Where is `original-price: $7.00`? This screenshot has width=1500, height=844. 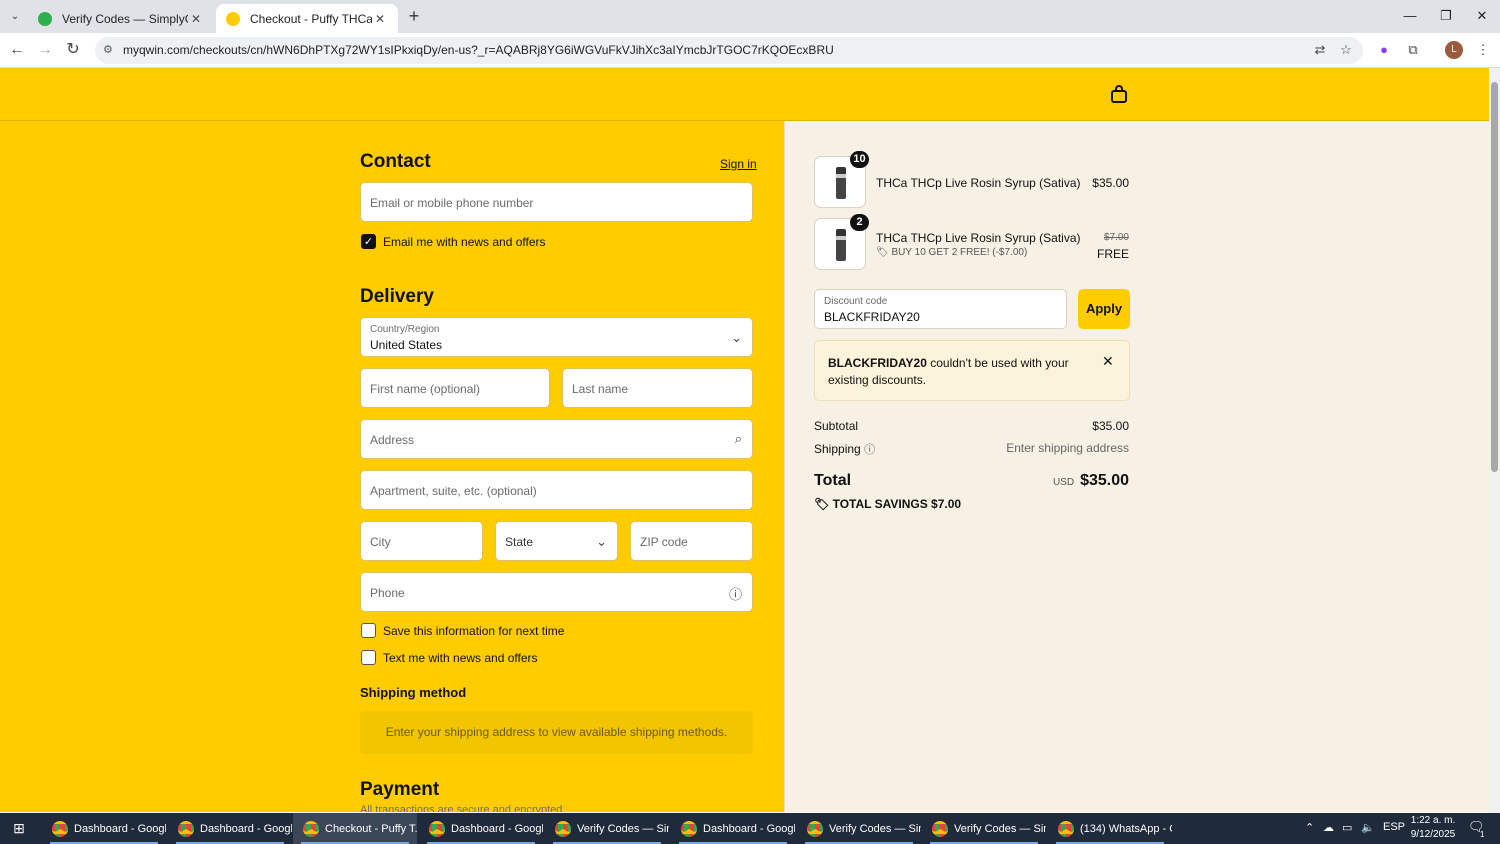 original-price: $7.00 is located at coordinates (1116, 237).